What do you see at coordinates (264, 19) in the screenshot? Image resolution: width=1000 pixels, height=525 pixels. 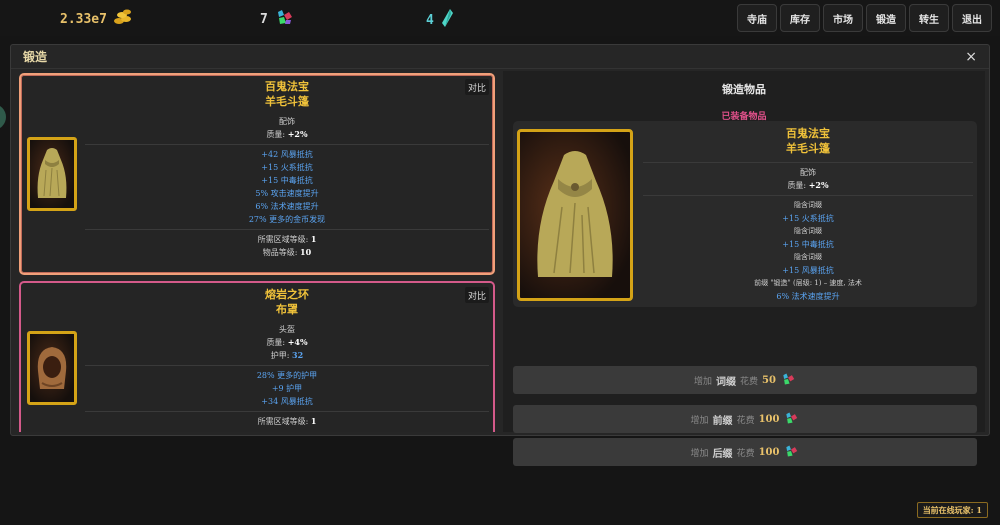 I see `gems-amount: 7` at bounding box center [264, 19].